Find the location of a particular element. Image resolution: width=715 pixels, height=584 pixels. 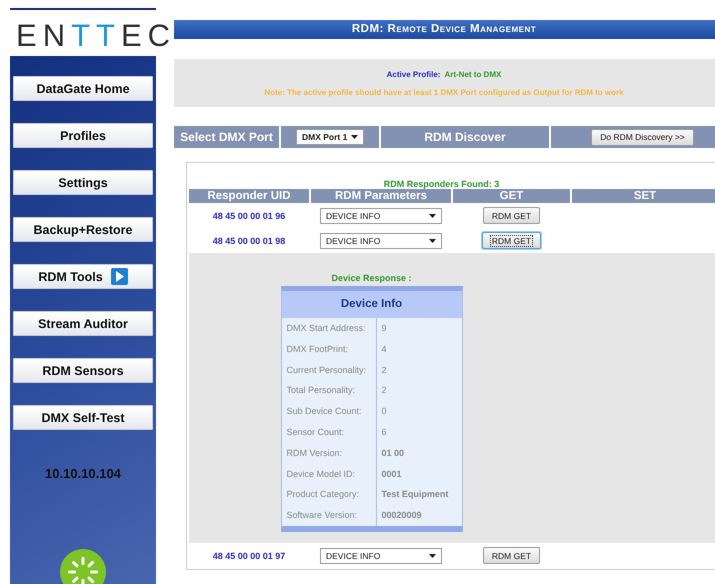

select-port-label: Select DMX Port is located at coordinates (226, 137).